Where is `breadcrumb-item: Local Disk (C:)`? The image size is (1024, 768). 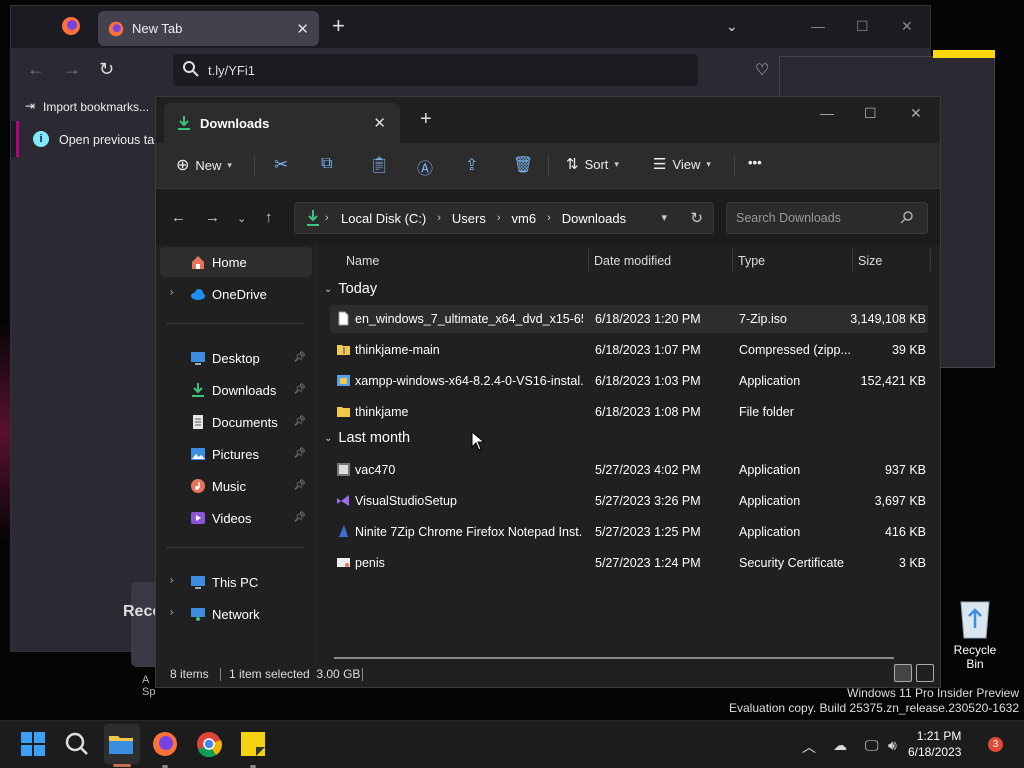
breadcrumb-item: Local Disk (C:) is located at coordinates (383, 218).